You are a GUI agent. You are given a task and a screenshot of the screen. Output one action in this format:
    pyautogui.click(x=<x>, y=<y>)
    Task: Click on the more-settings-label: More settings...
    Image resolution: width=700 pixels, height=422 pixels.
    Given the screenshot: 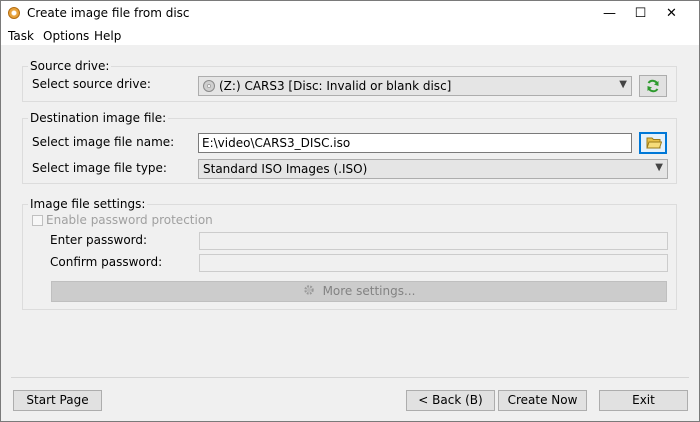 What is the action you would take?
    pyautogui.click(x=369, y=291)
    